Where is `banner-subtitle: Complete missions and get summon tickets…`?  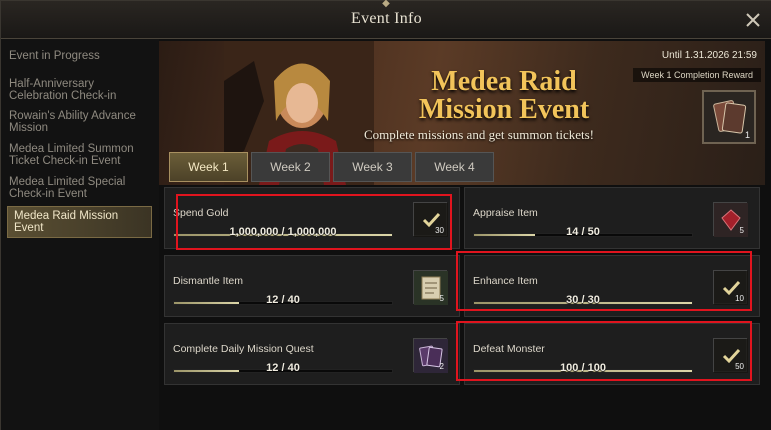 banner-subtitle: Complete missions and get summon tickets… is located at coordinates (478, 134).